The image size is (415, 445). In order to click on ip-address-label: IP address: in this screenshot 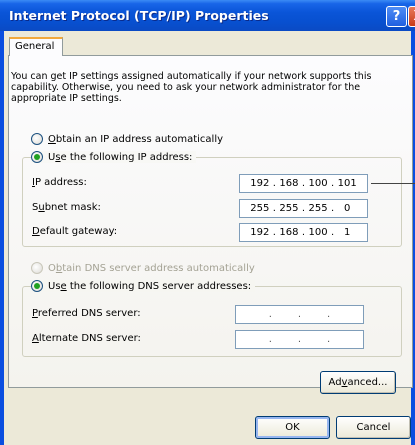, I will do `click(59, 182)`.